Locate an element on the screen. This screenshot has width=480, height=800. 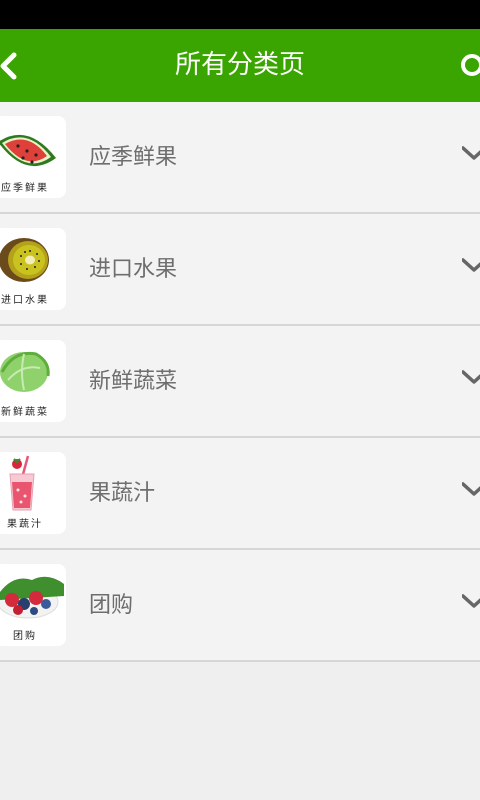
kiwi-icon is located at coordinates (24, 260).